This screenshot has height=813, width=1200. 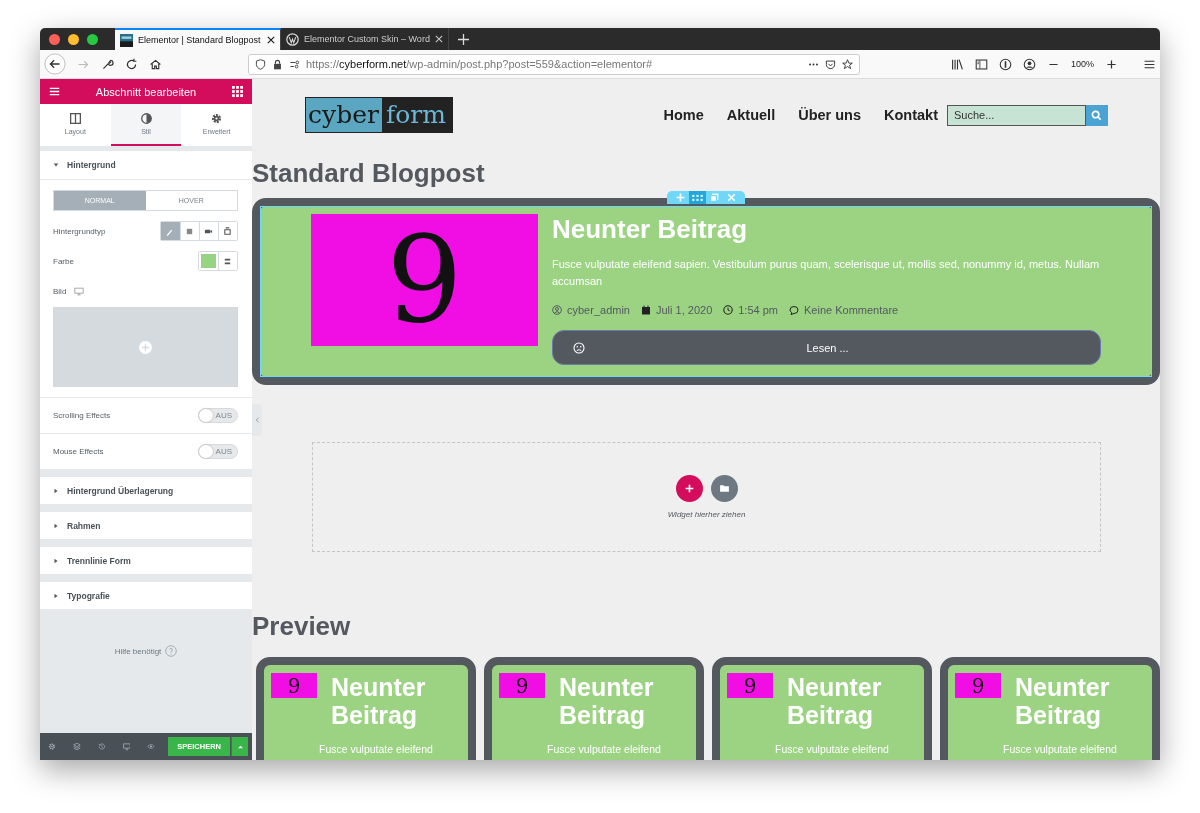 I want to click on reload-icon, so click(x=131, y=64).